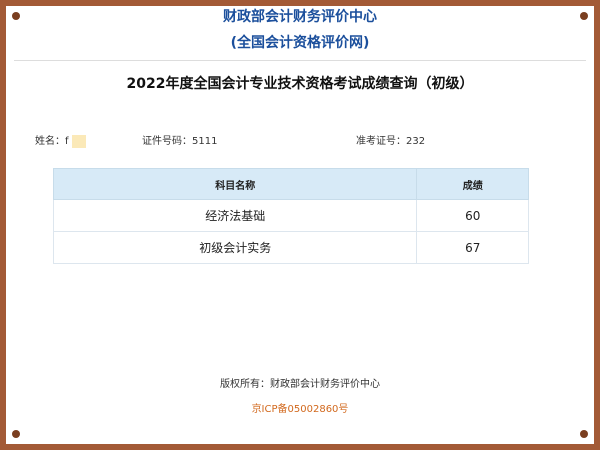 The image size is (600, 450). What do you see at coordinates (381, 141) in the screenshot?
I see `exam-number-label: 准考证号：` at bounding box center [381, 141].